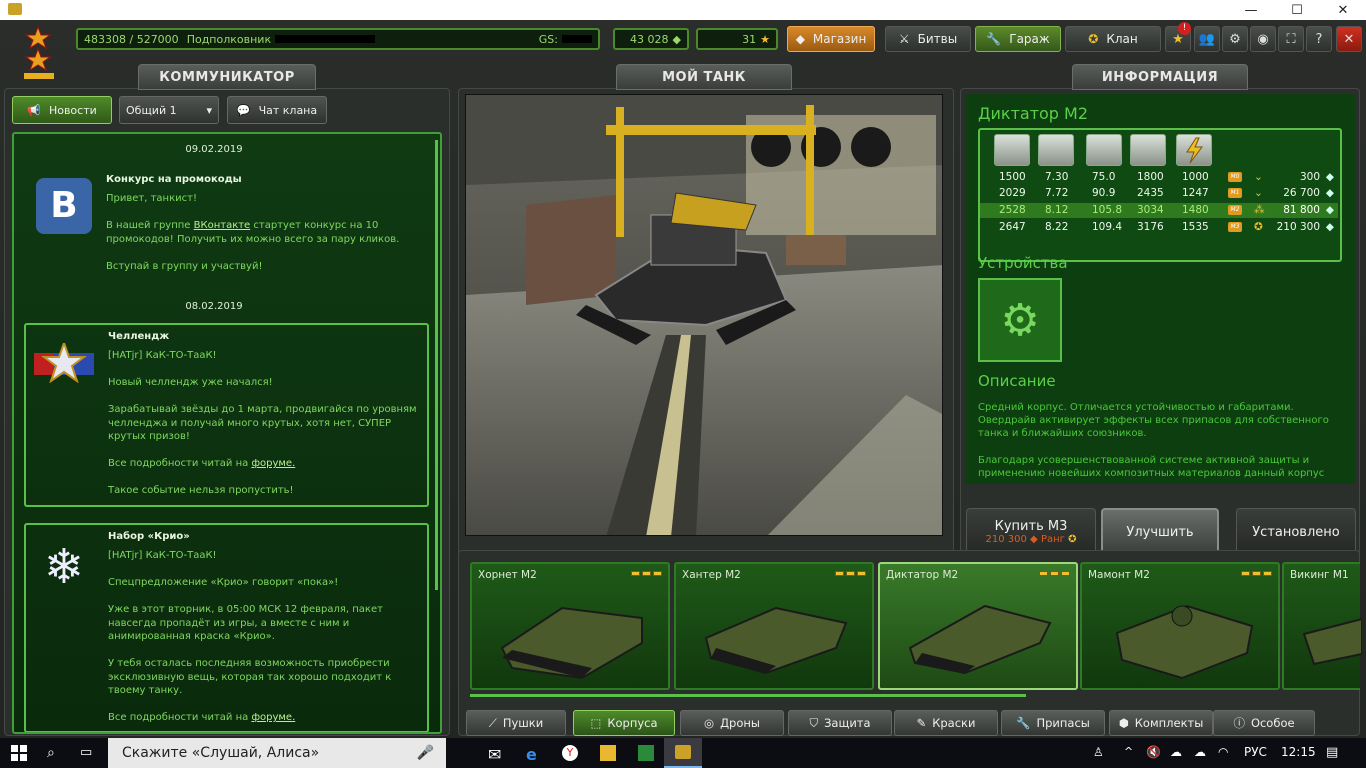  Describe the element at coordinates (1132, 753) in the screenshot. I see `chevron-up-icon: ^` at that location.